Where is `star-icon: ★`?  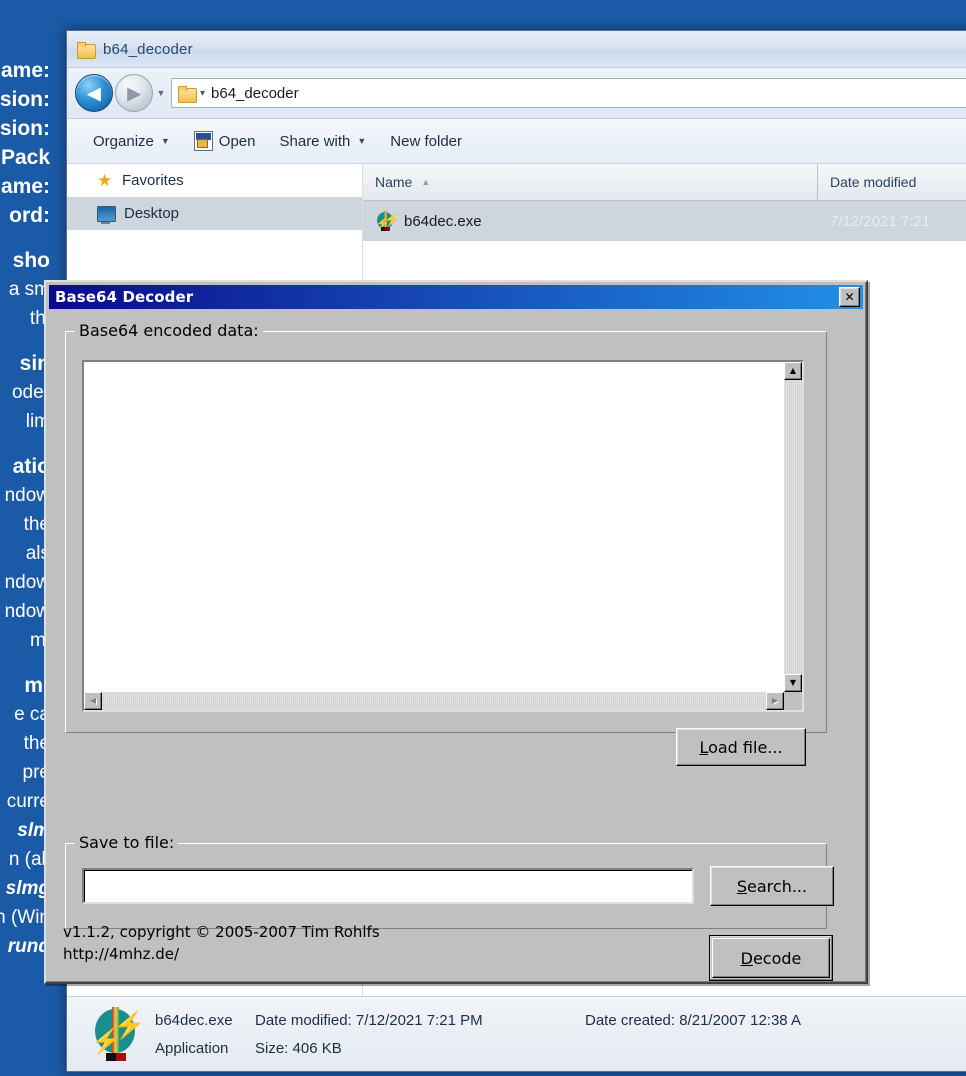
star-icon: ★ is located at coordinates (105, 180).